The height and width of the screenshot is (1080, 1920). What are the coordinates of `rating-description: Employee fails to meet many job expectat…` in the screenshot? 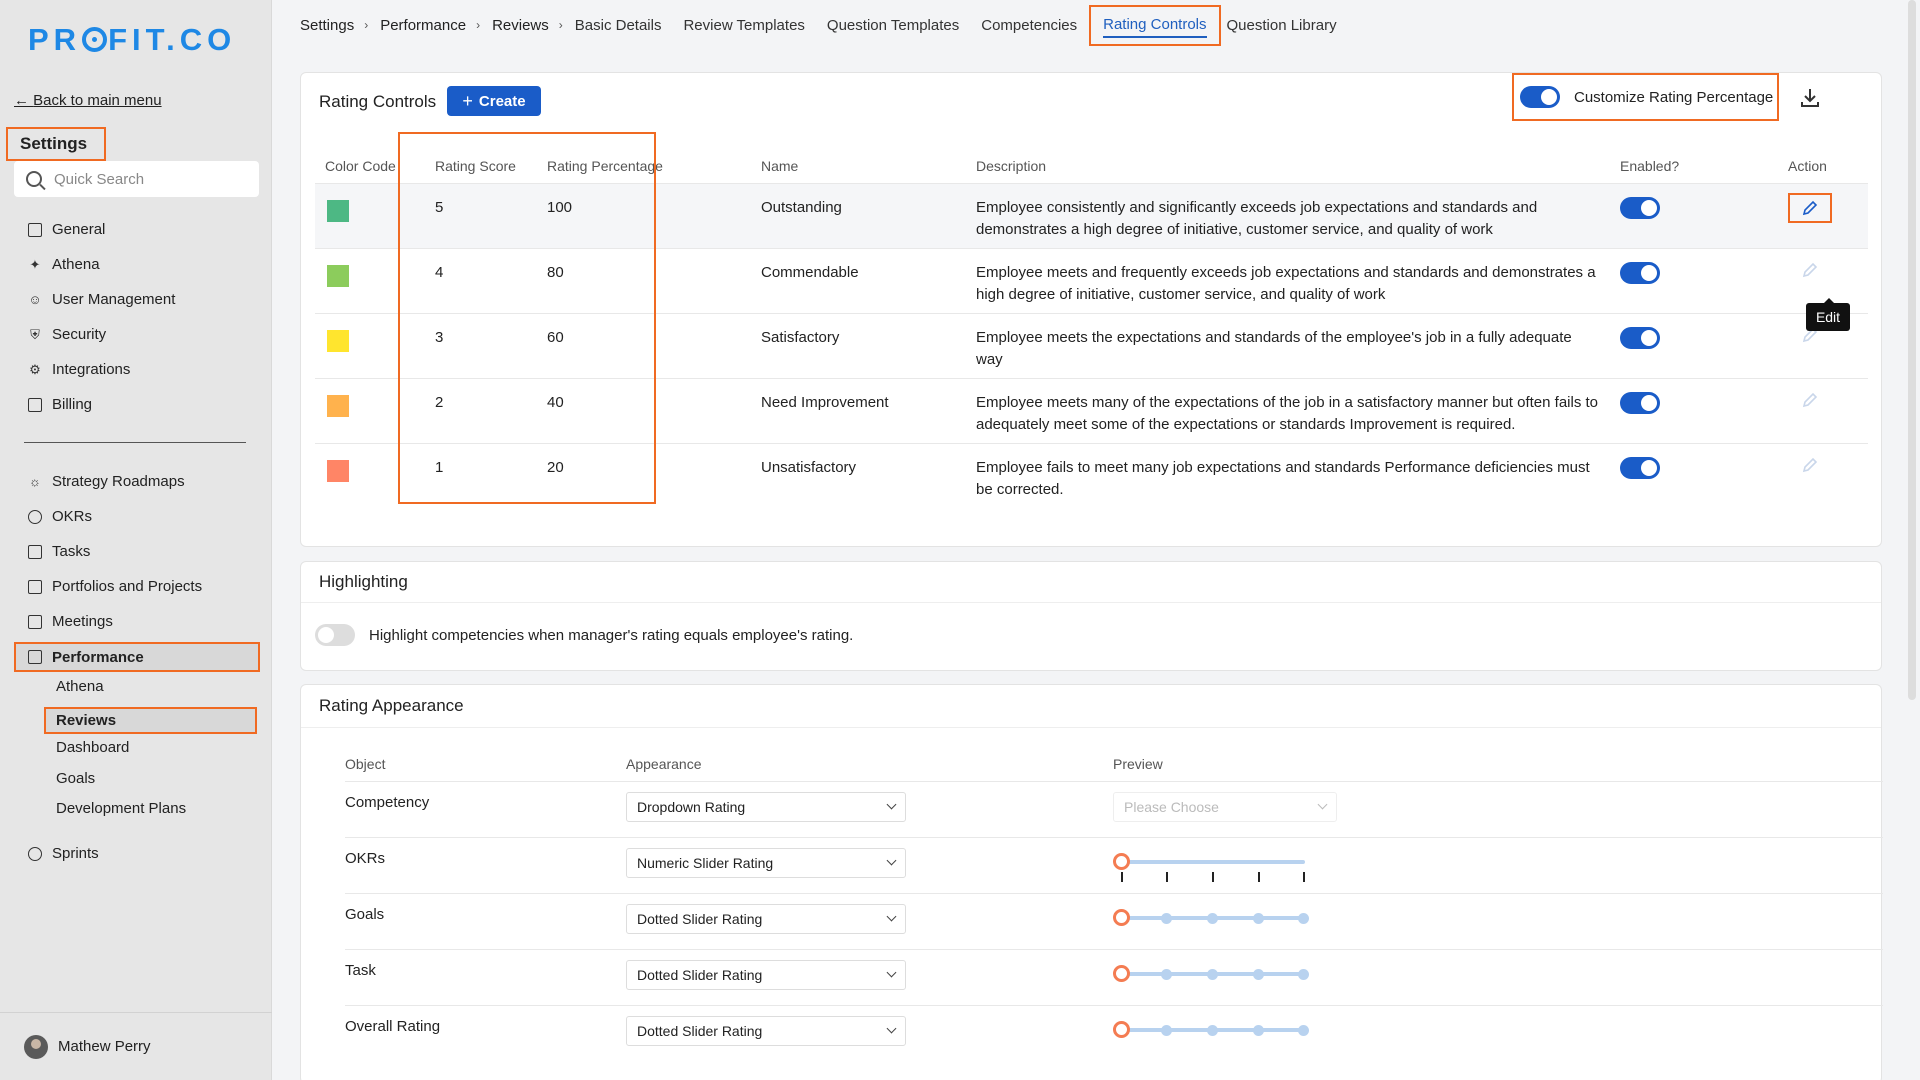 It's located at (1288, 475).